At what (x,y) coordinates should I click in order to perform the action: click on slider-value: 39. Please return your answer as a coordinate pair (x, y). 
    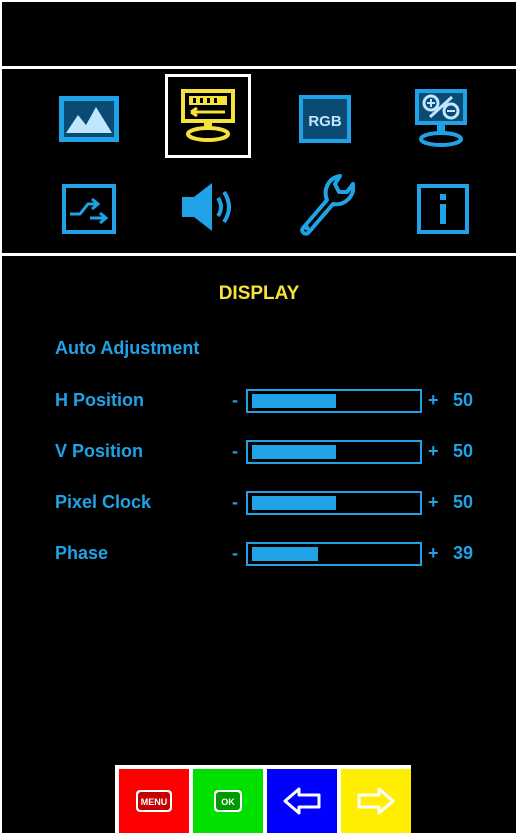
    Looking at the image, I should click on (463, 553).